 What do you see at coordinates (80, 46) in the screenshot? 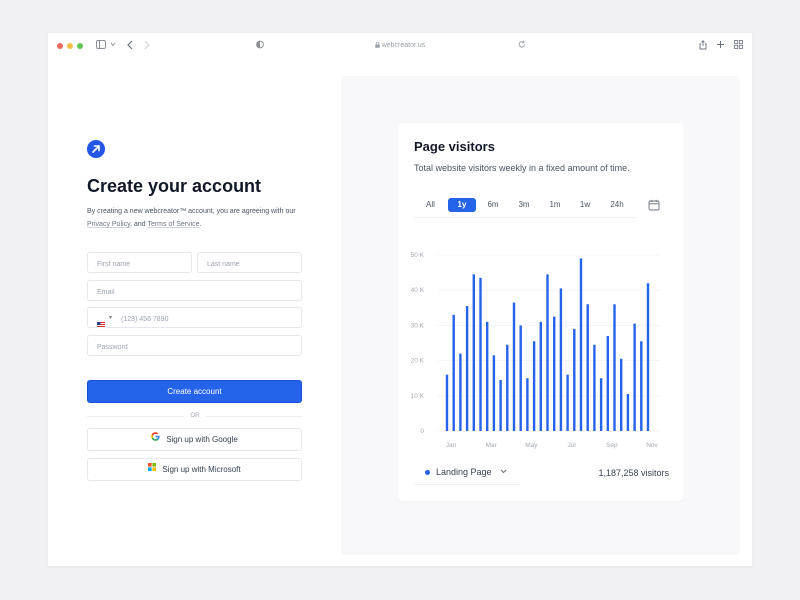
I see `maximize-window-button` at bounding box center [80, 46].